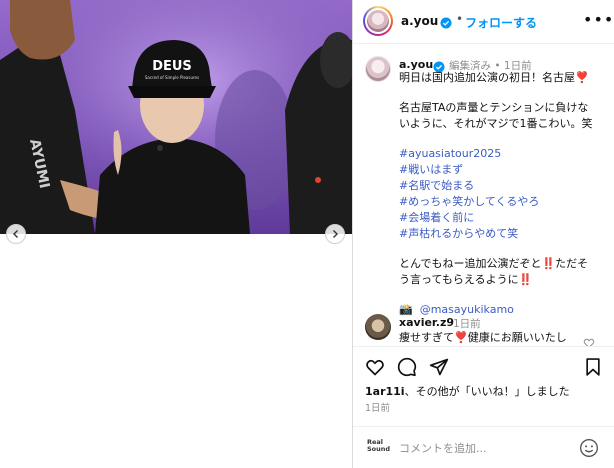 Image resolution: width=614 pixels, height=468 pixels. I want to click on smiley-icon, so click(589, 448).